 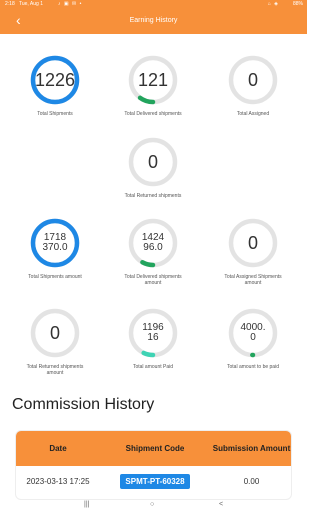 I want to click on notification-icons: ♪ ▣ ✉ •, so click(x=70, y=4).